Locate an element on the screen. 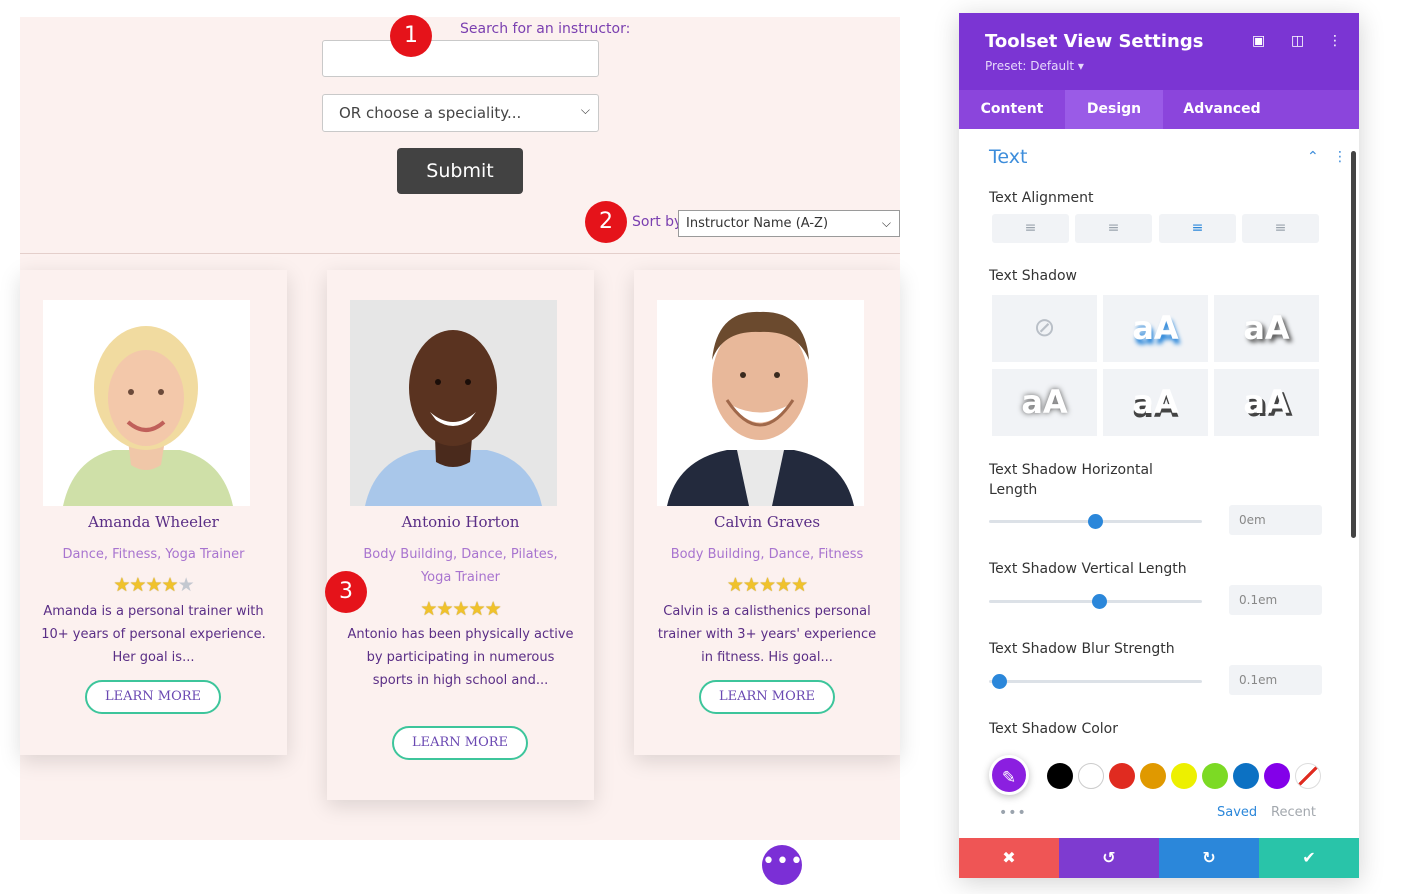 The image size is (1413, 894). split-view-icon: ◫ is located at coordinates (1297, 41).